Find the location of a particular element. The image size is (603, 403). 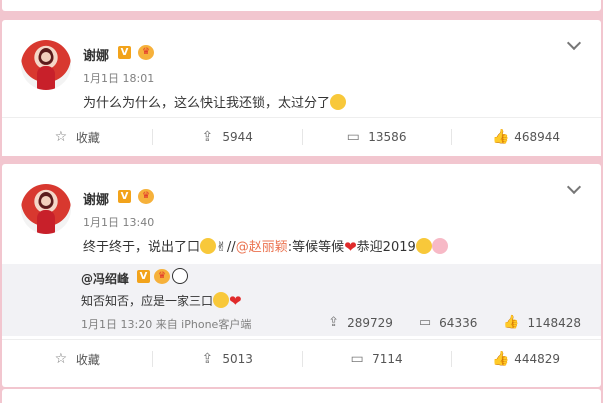

post-text-middle: :等候等候 is located at coordinates (316, 247).